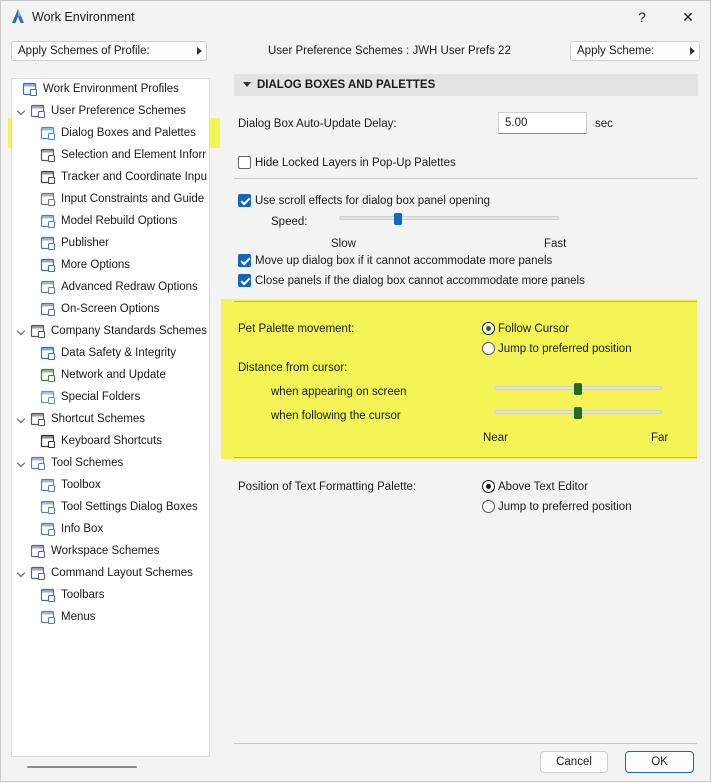 Image resolution: width=711 pixels, height=782 pixels. Describe the element at coordinates (110, 243) in the screenshot. I see `tree-item-publisher: Publisher` at that location.